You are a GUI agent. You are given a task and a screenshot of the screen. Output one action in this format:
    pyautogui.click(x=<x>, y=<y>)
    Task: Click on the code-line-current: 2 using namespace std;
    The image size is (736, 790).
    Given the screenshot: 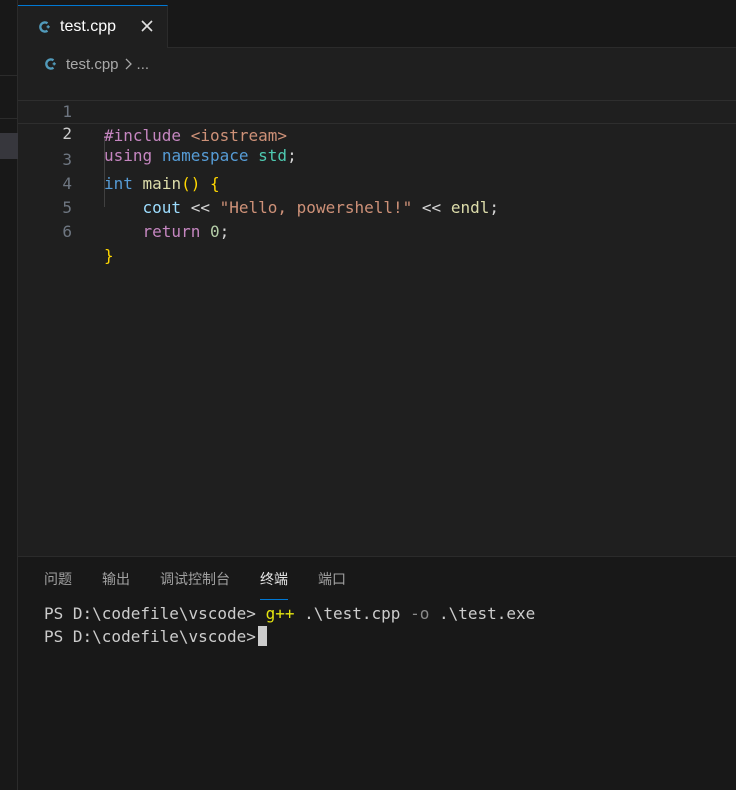 What is the action you would take?
    pyautogui.click(x=377, y=132)
    